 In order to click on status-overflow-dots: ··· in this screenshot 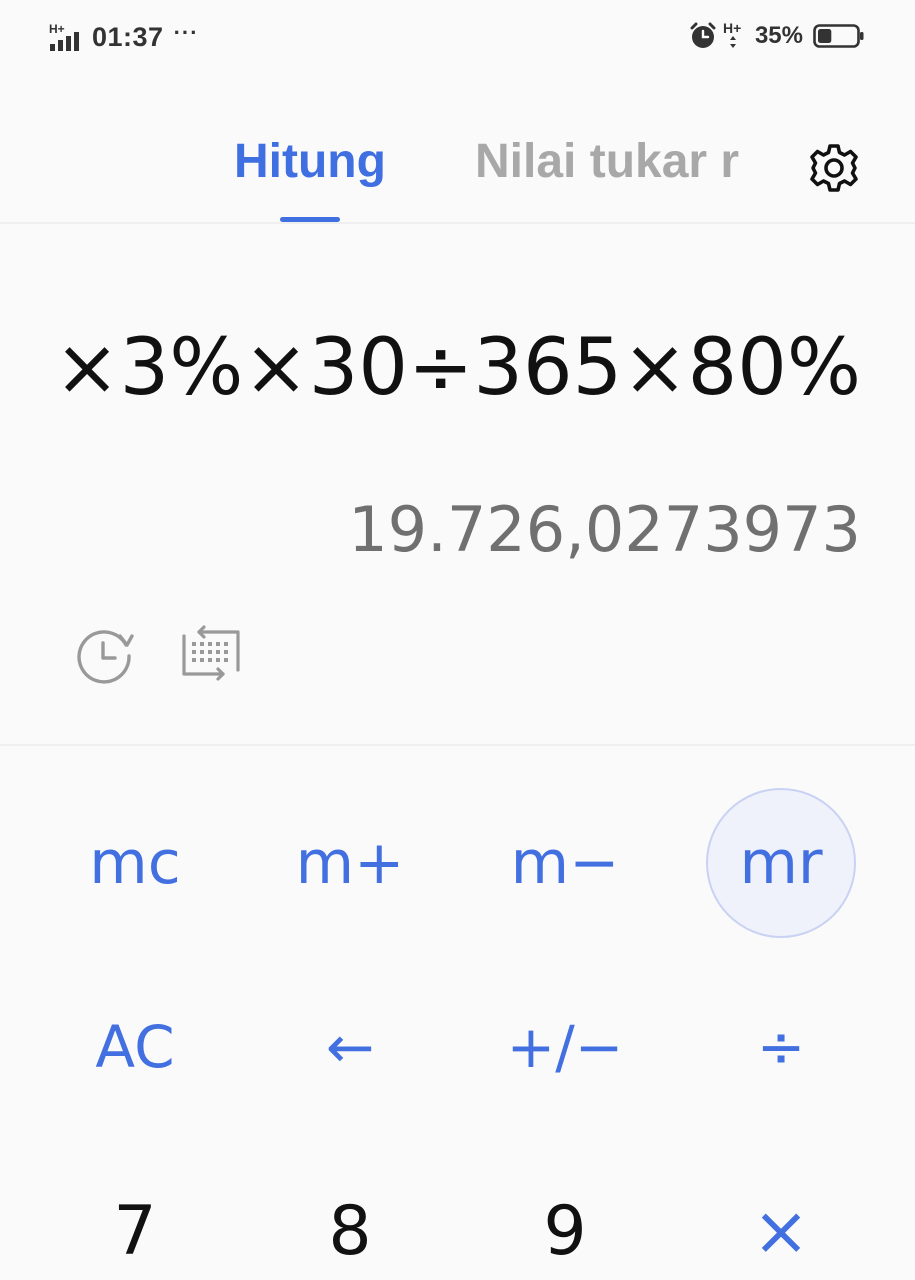, I will do `click(186, 32)`.